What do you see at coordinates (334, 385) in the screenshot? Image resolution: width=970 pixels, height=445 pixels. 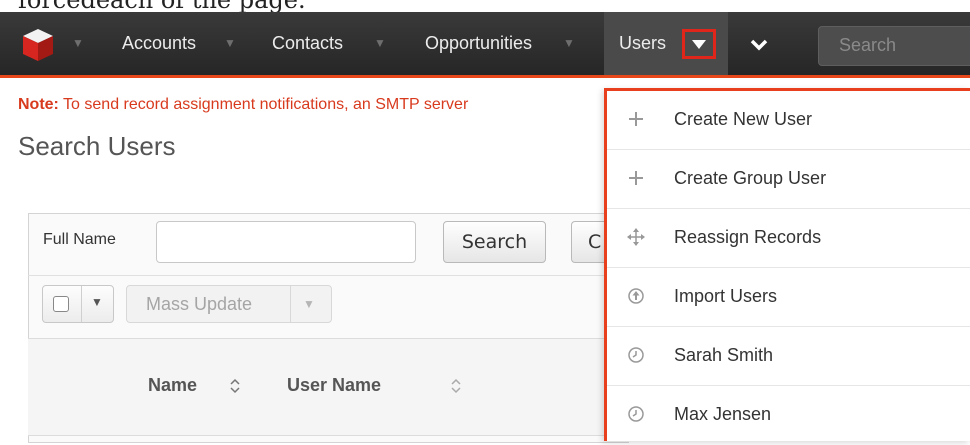 I see `column-username-header: User Name` at bounding box center [334, 385].